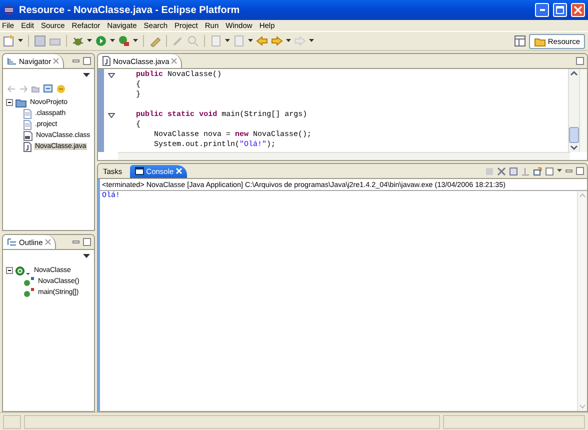 The width and height of the screenshot is (588, 430). What do you see at coordinates (101, 41) in the screenshot?
I see `run-icon` at bounding box center [101, 41].